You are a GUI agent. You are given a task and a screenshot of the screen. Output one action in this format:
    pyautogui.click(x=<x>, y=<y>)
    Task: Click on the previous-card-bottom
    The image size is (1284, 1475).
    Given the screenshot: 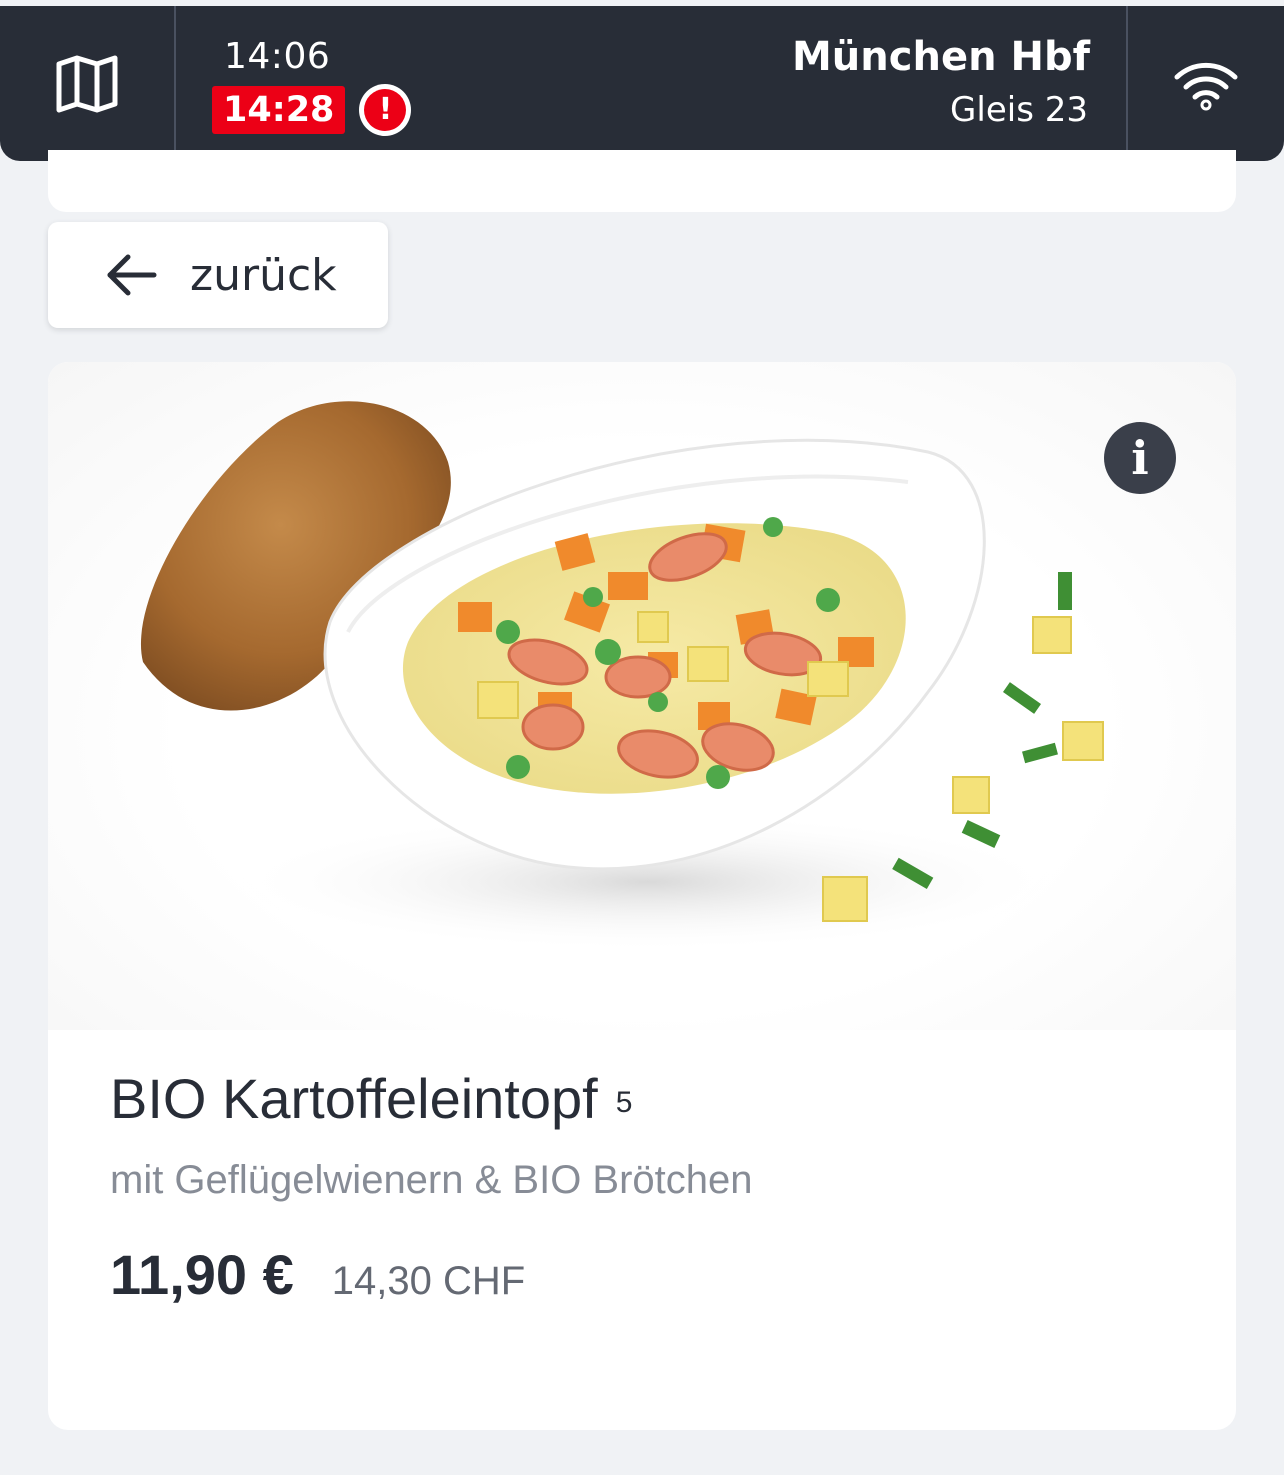 What is the action you would take?
    pyautogui.click(x=642, y=181)
    